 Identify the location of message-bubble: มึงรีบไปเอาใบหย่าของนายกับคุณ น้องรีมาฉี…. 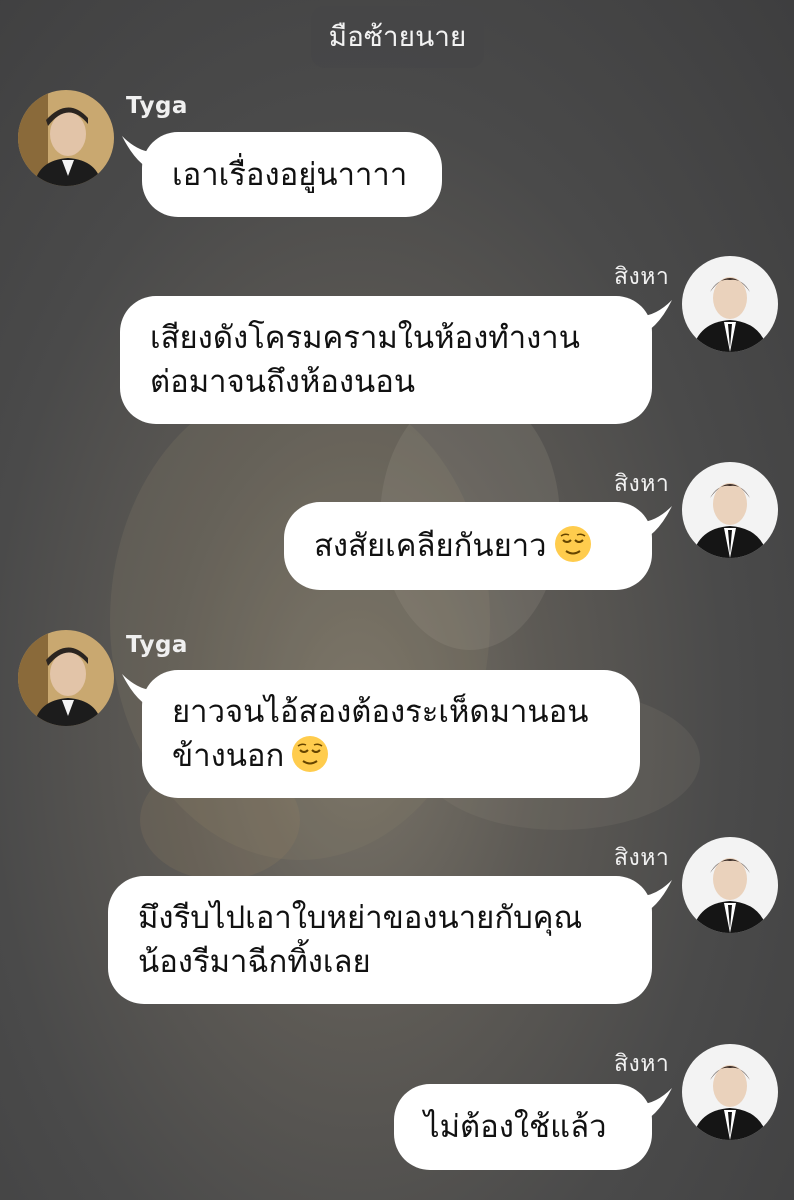
(380, 940).